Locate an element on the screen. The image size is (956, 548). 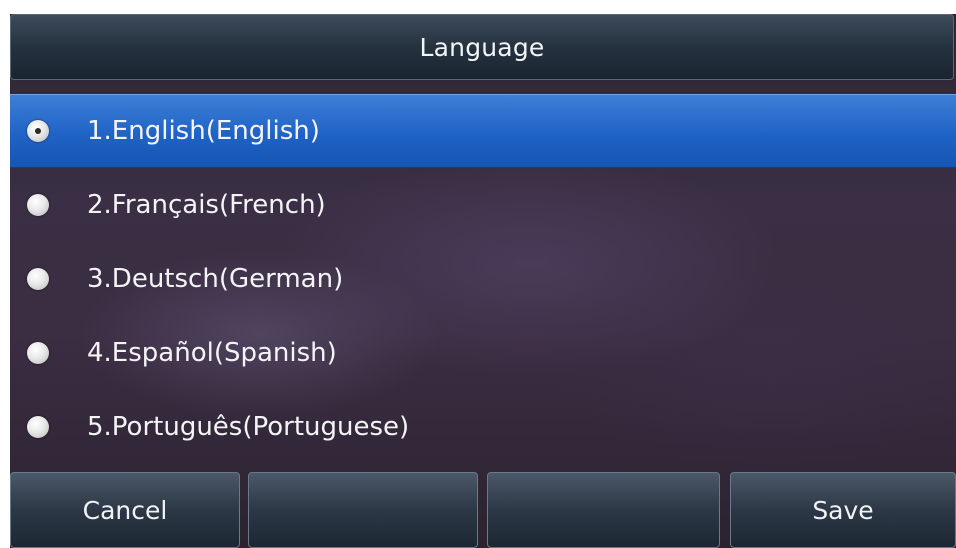
language-option-french: 2.Français(French) is located at coordinates (483, 205).